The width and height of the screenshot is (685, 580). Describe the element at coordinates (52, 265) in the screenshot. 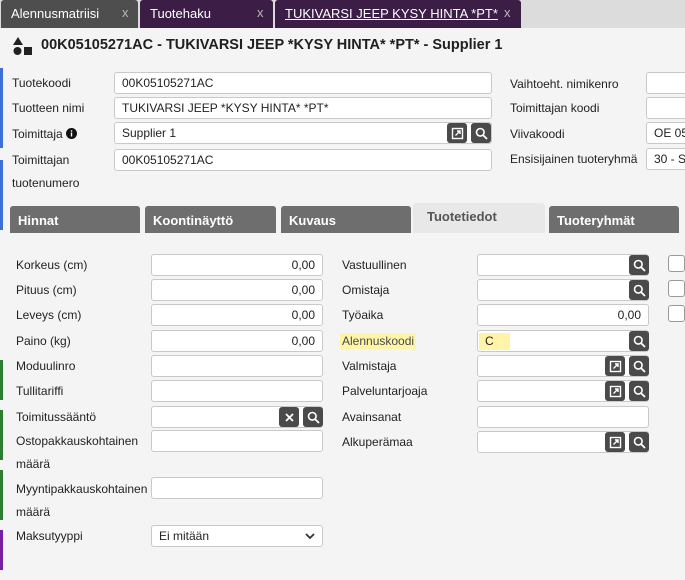

I see `height-label: Korkeus (cm)` at that location.